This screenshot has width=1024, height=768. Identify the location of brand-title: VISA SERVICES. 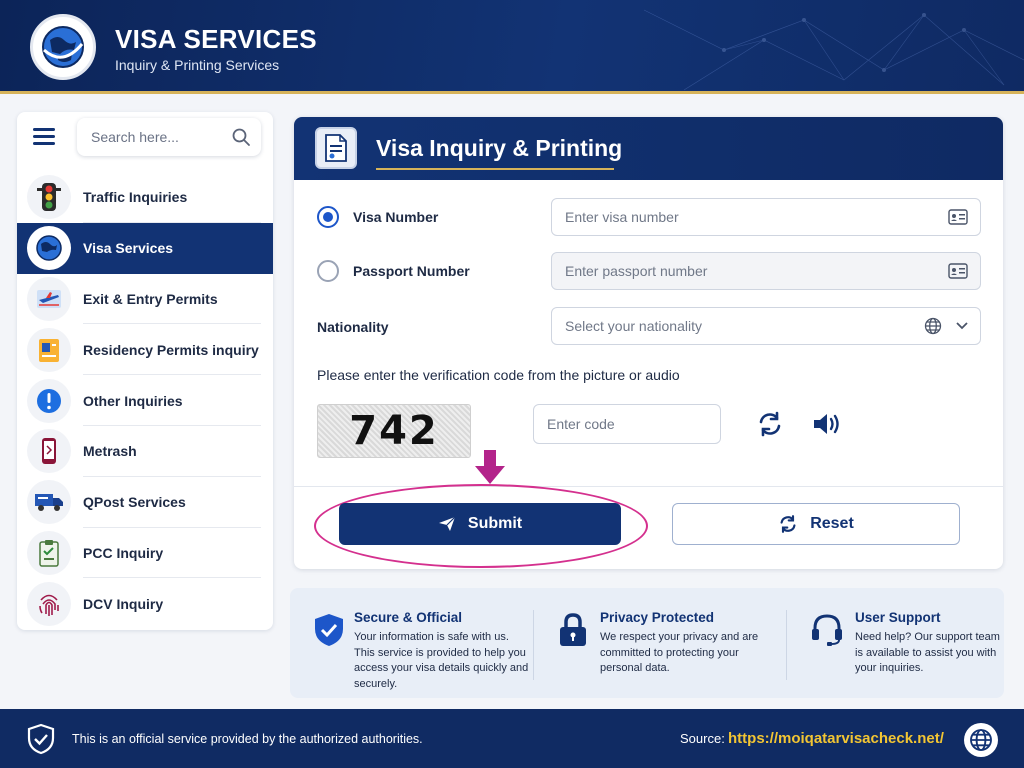
(216, 39).